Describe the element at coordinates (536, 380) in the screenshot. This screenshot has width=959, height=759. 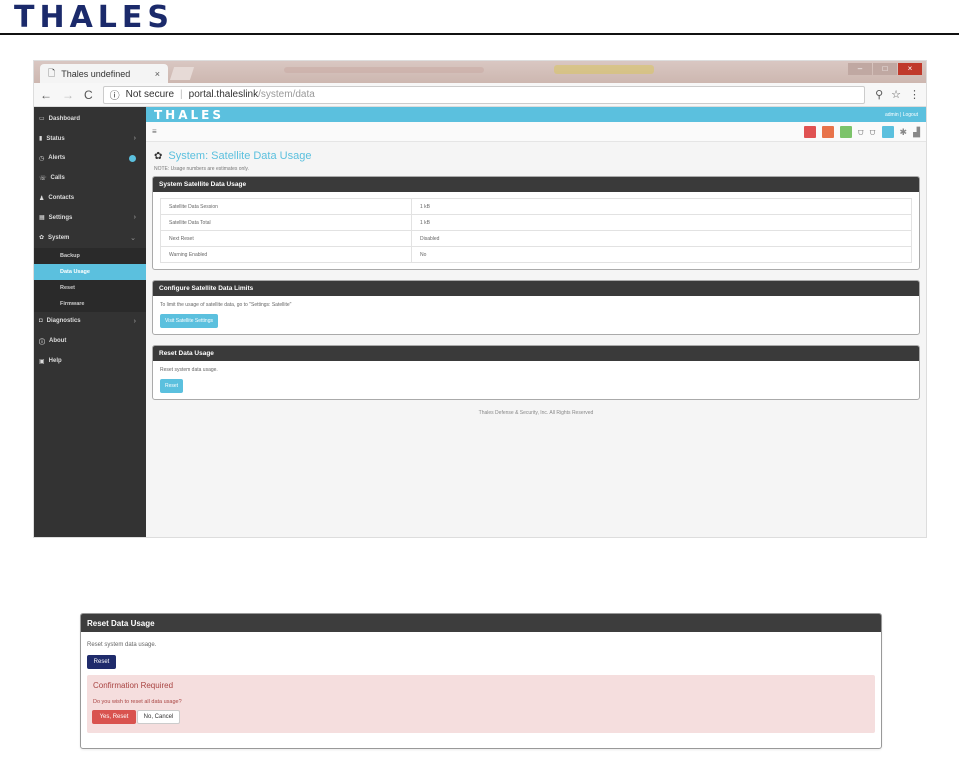
I see `panel-body: Reset system data usage. Reset` at that location.